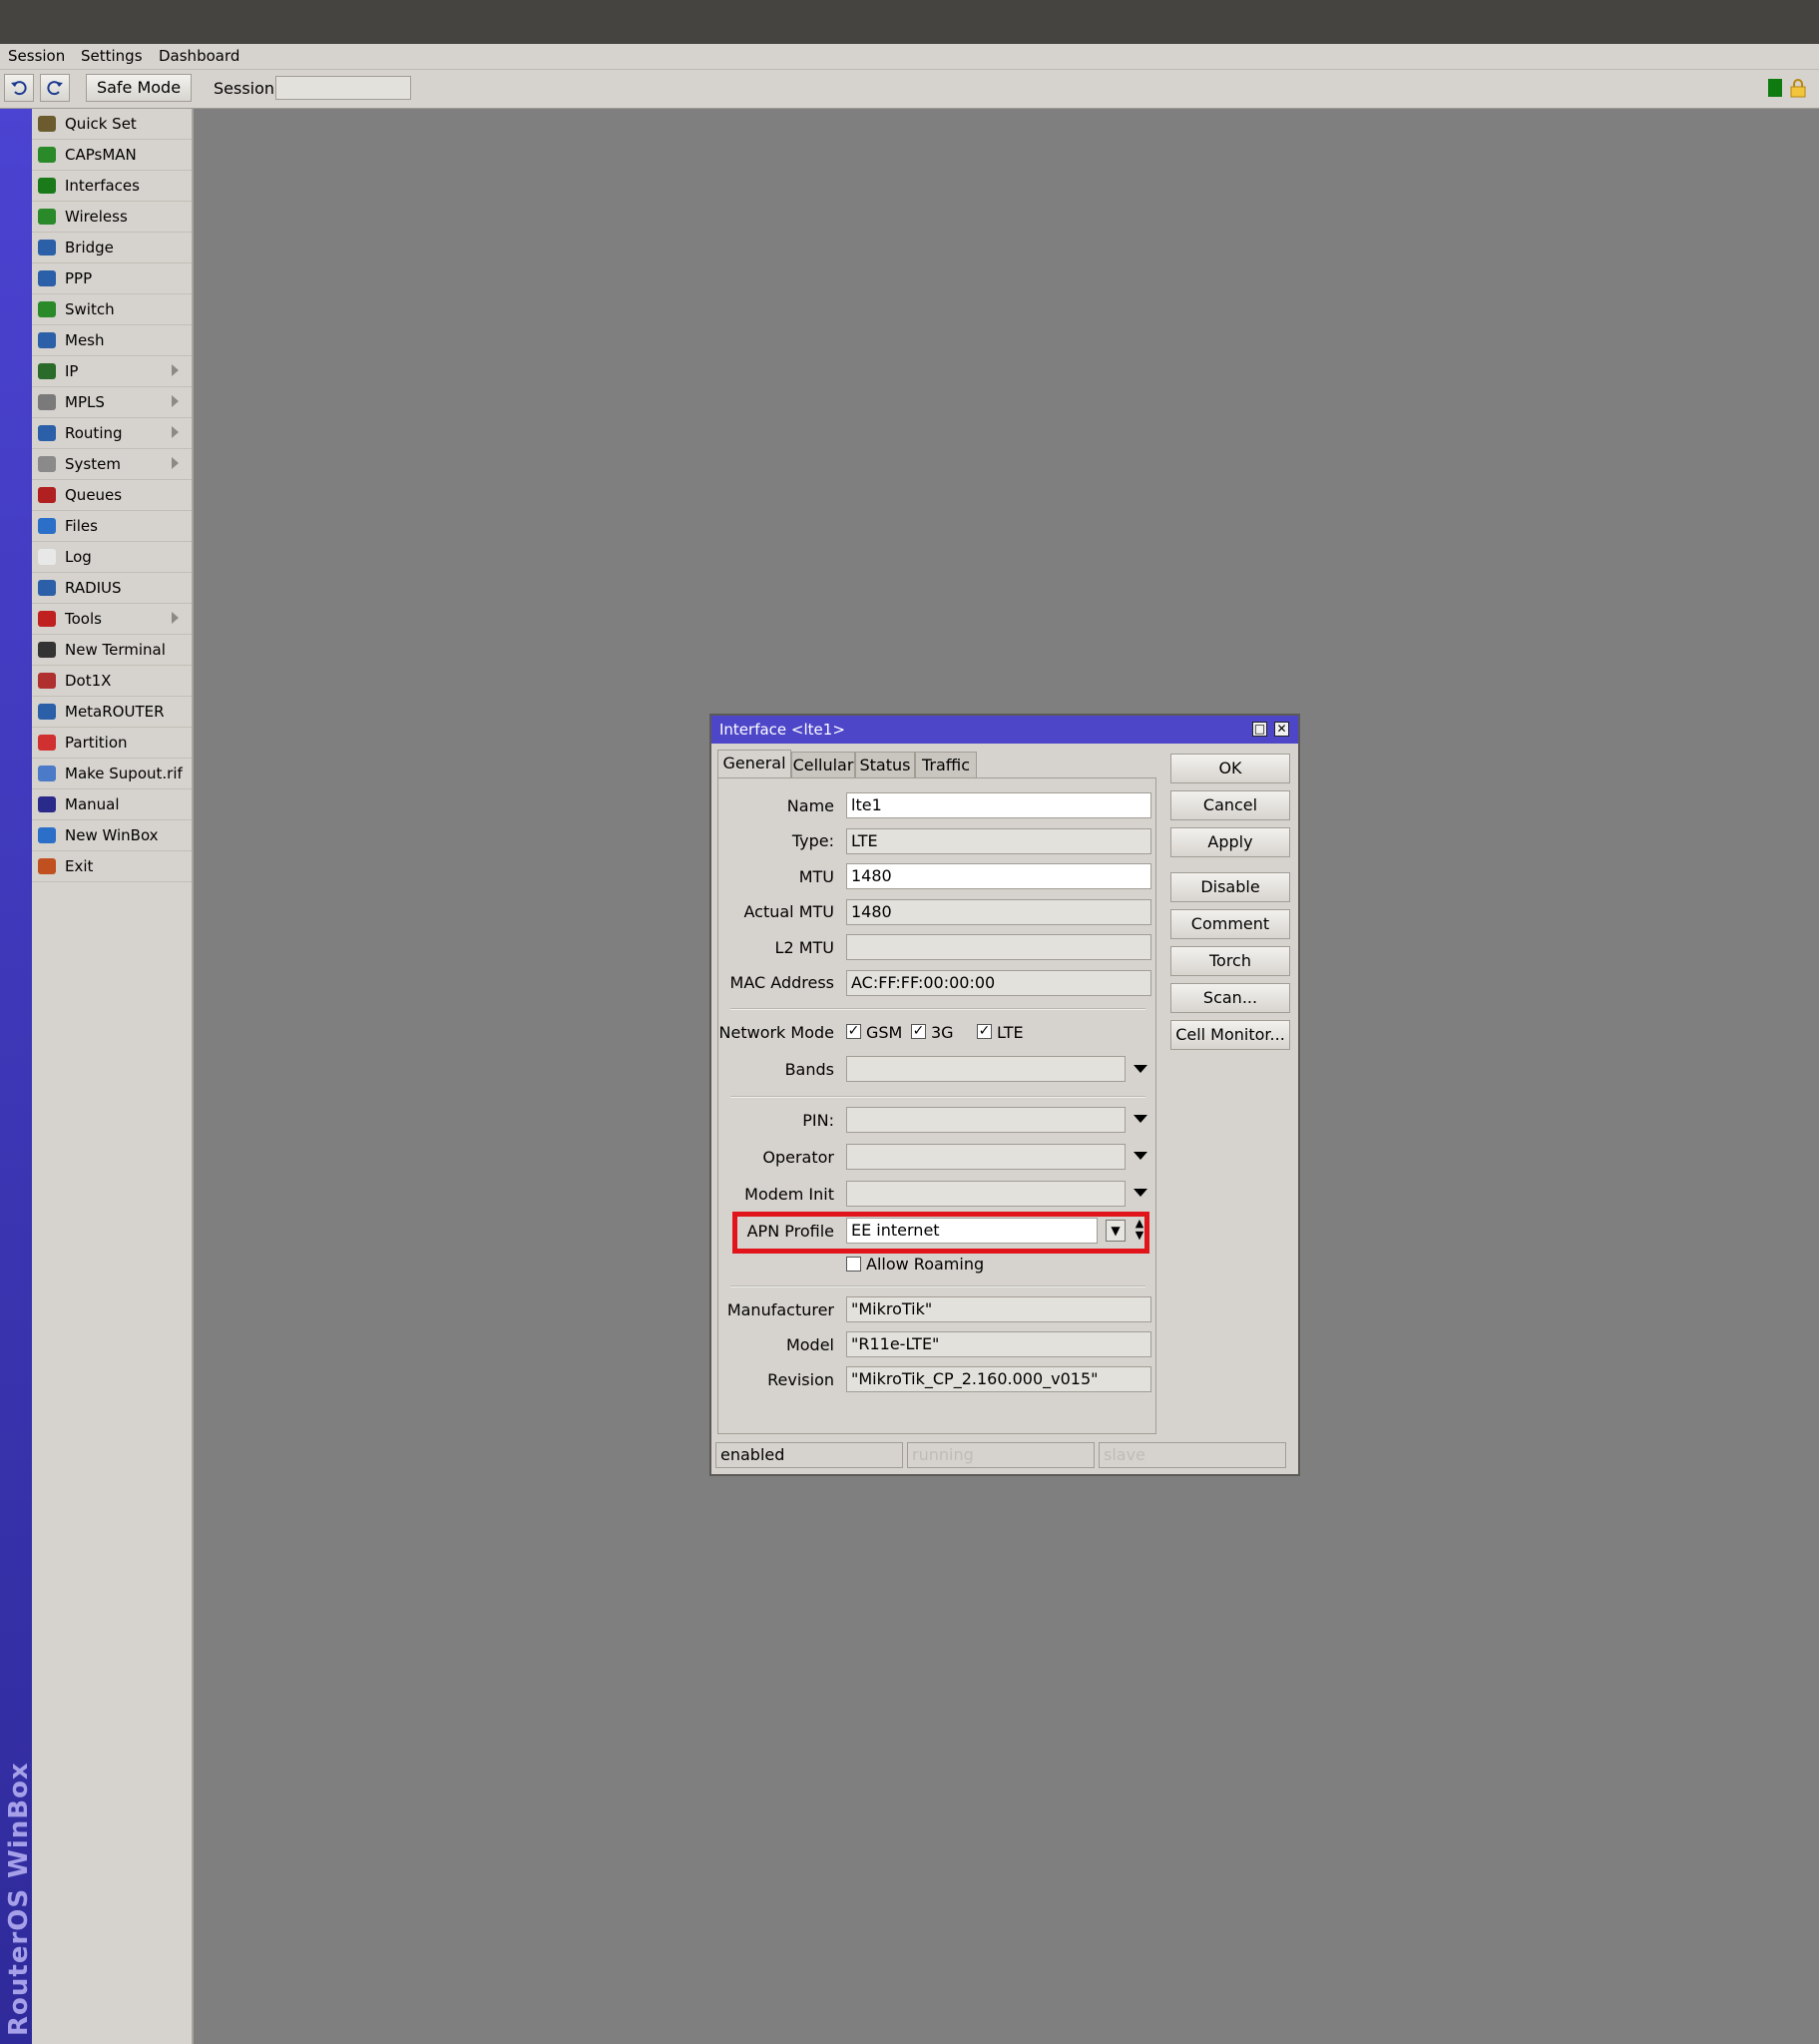 This screenshot has height=2044, width=1819. I want to click on safe-mode-button: Safe Mode, so click(139, 88).